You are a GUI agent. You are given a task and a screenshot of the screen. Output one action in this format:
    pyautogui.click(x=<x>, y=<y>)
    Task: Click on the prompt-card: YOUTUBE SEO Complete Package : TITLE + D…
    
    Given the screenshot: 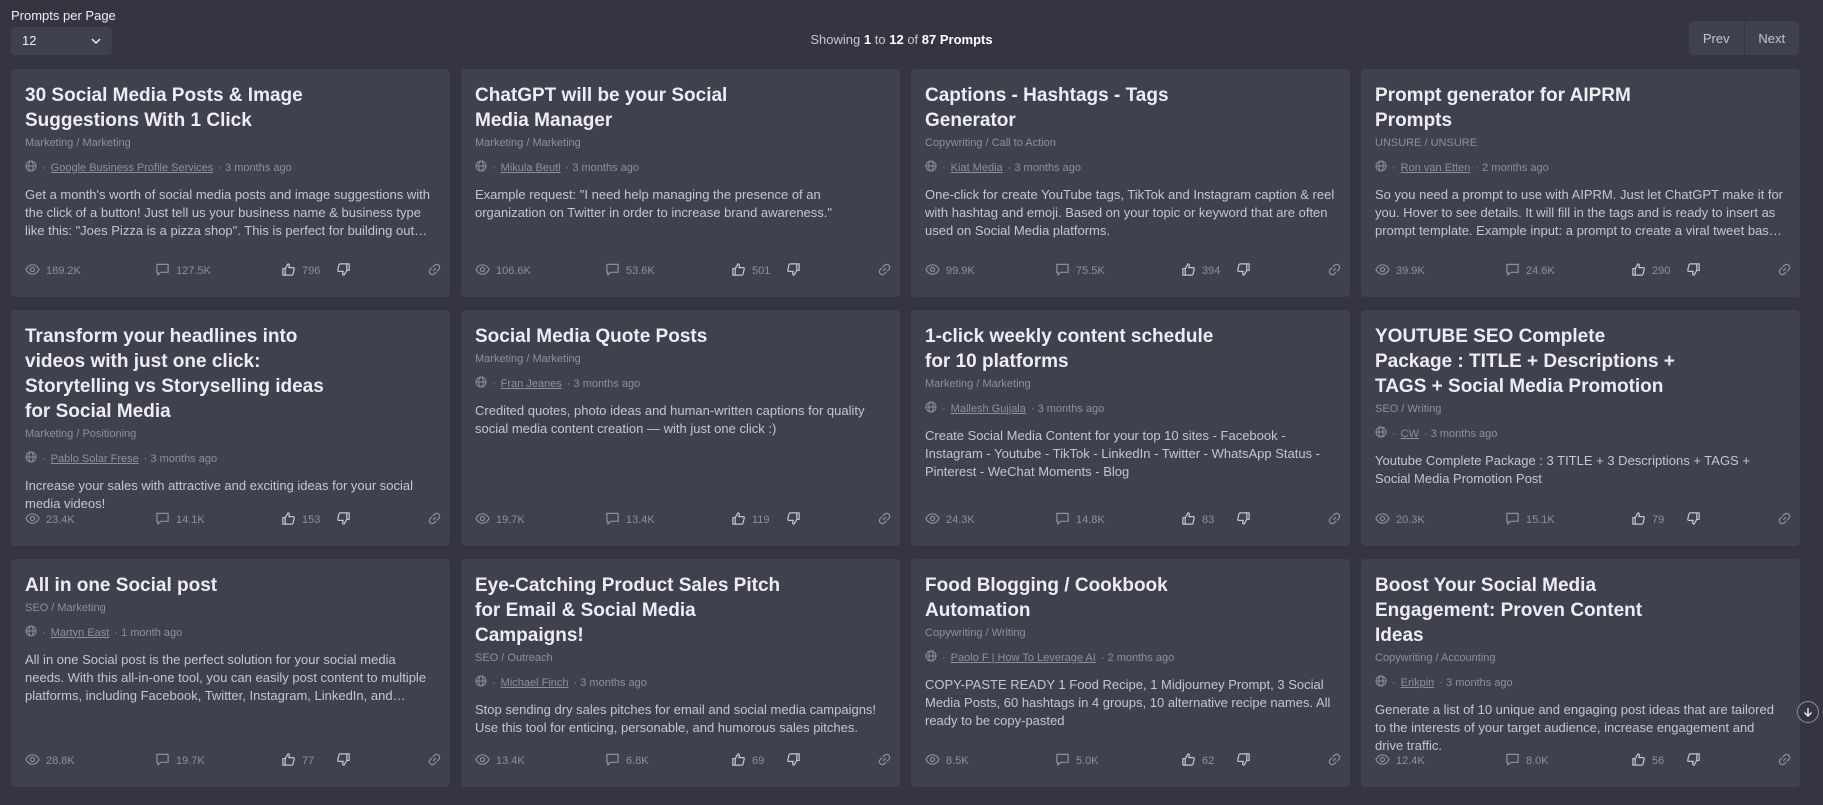 What is the action you would take?
    pyautogui.click(x=1580, y=428)
    